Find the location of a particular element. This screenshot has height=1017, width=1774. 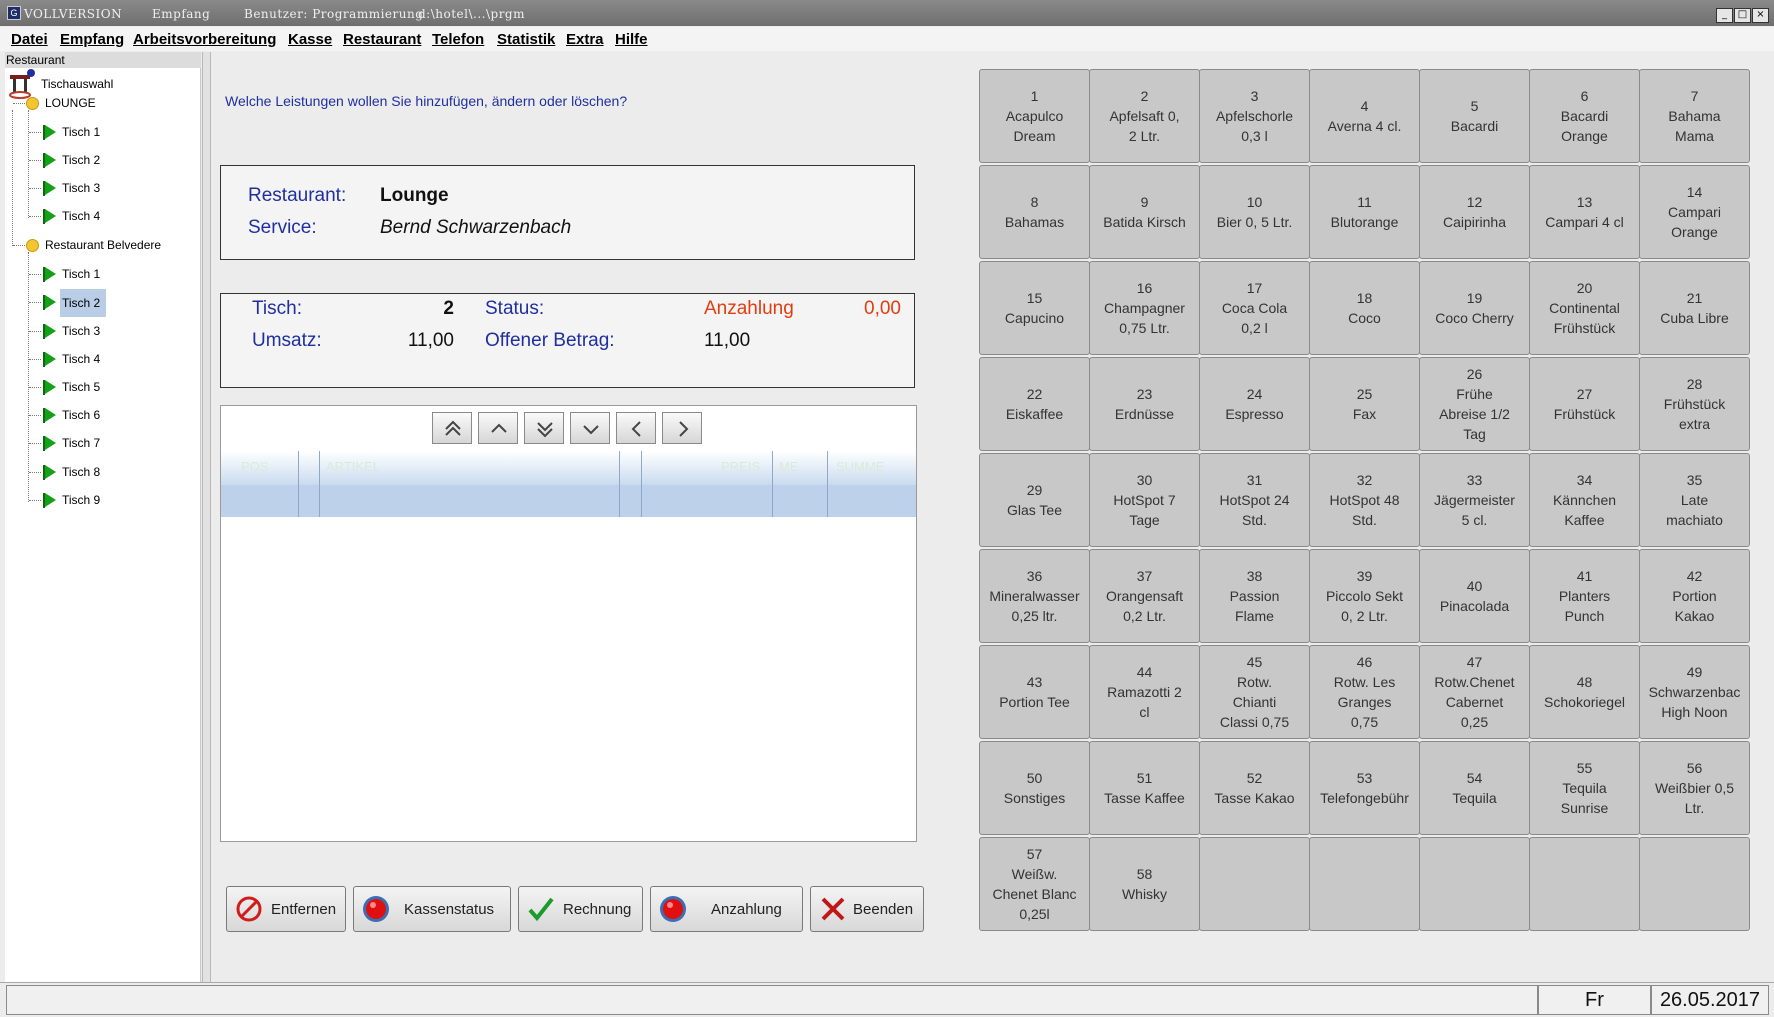

product-tile-19: 19 Coco Cherry is located at coordinates (1474, 308).